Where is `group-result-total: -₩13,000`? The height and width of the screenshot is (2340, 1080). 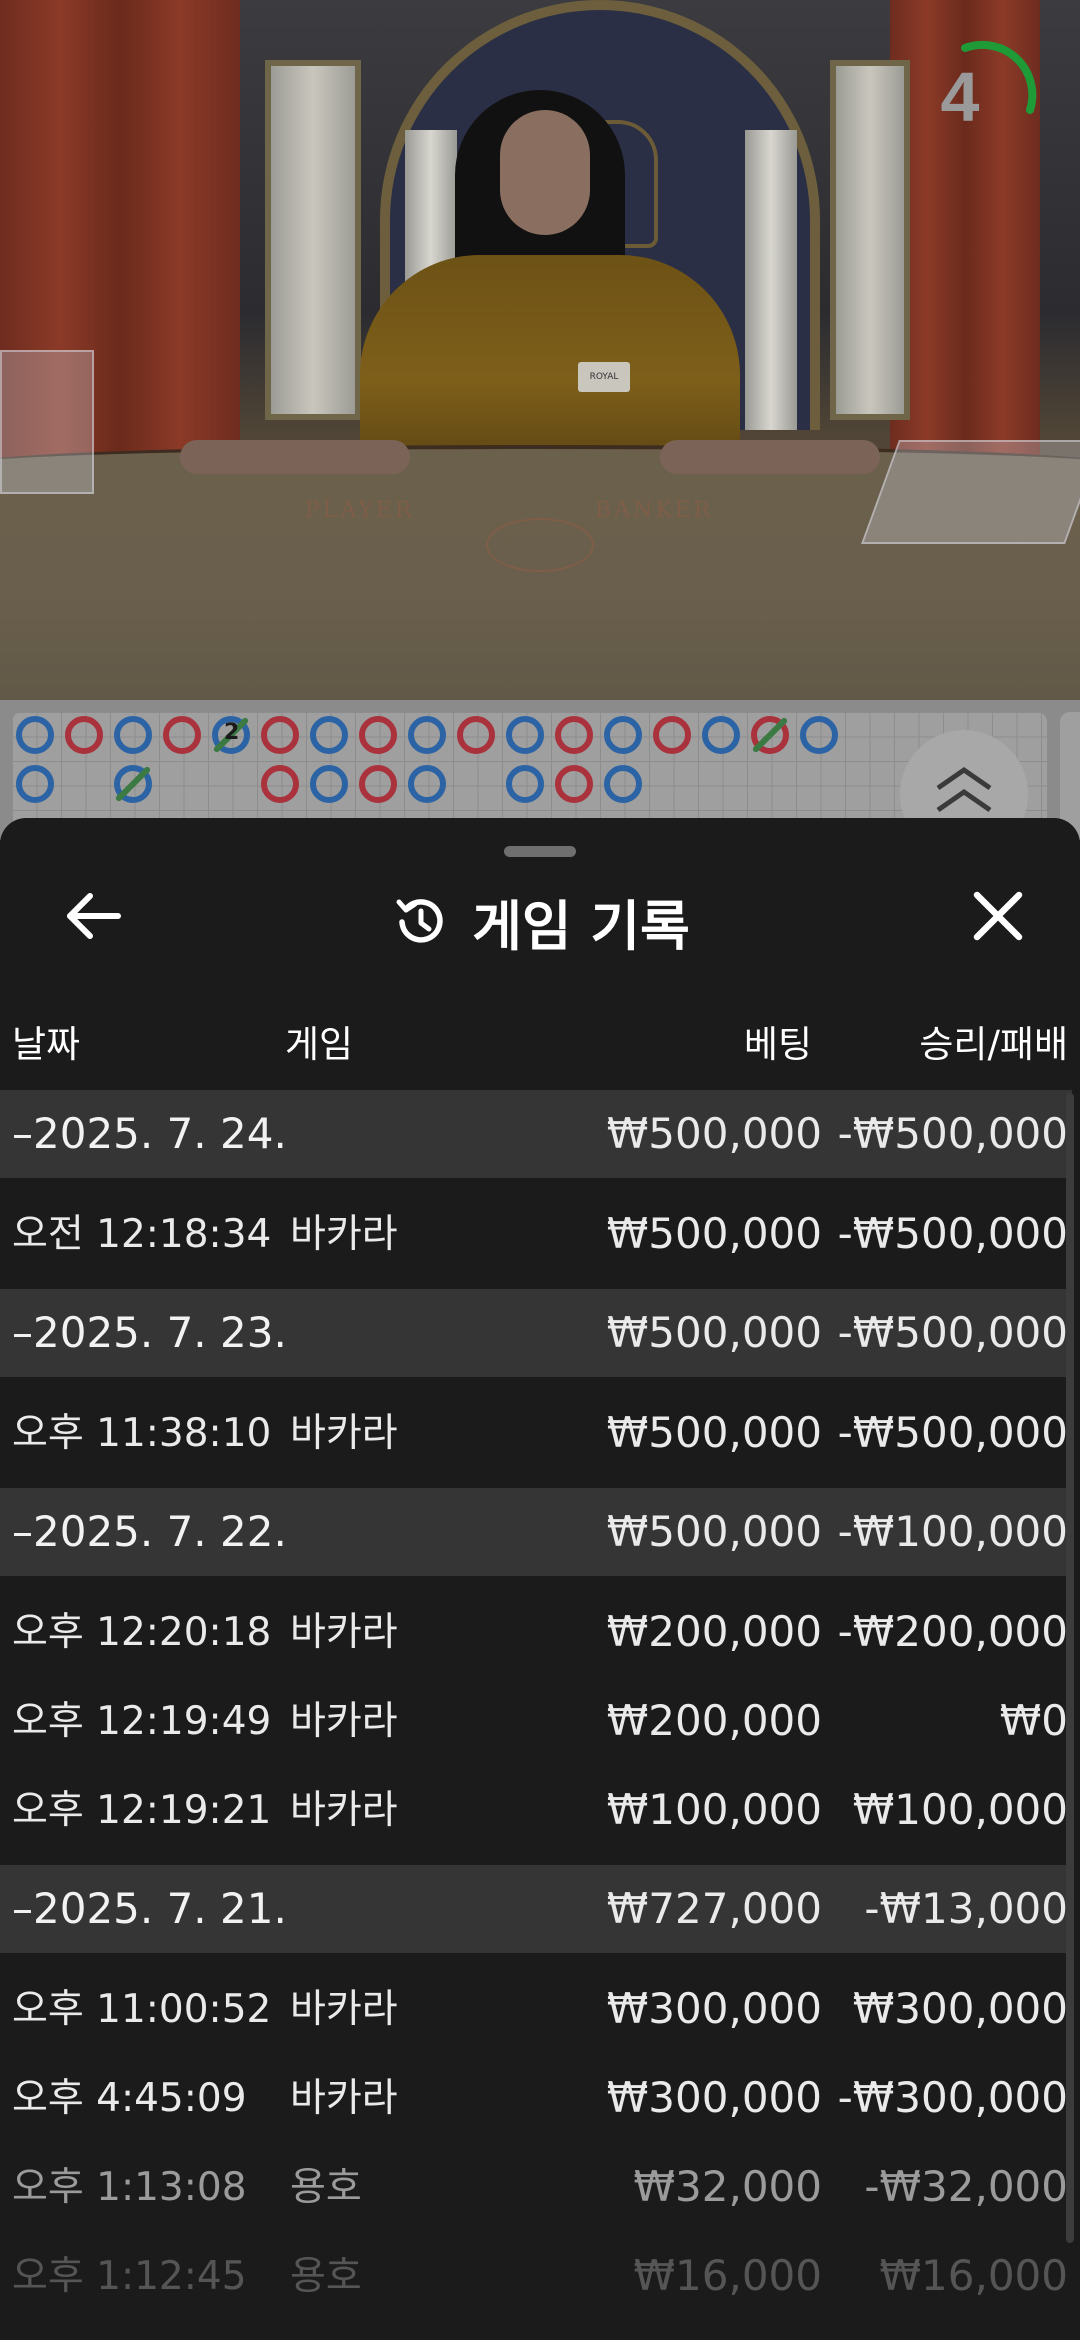
group-result-total: -₩13,000 is located at coordinates (966, 1908).